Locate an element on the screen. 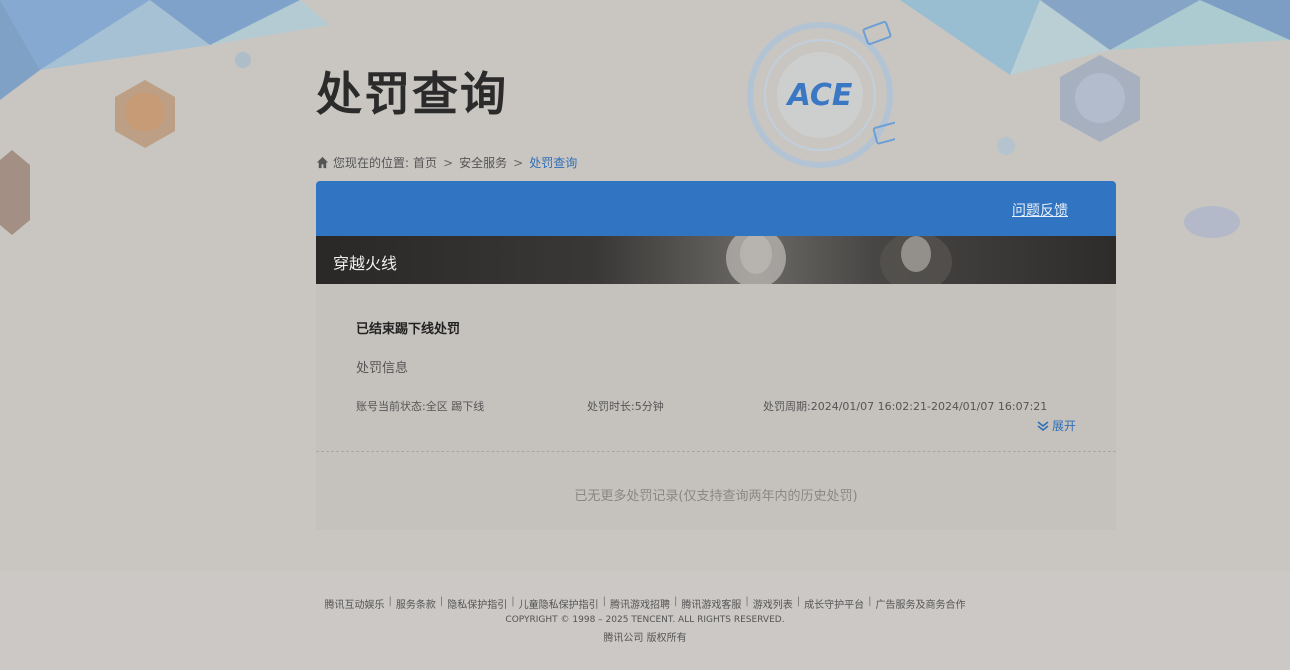 The width and height of the screenshot is (1290, 670). expand-button: 展开 is located at coordinates (1056, 425).